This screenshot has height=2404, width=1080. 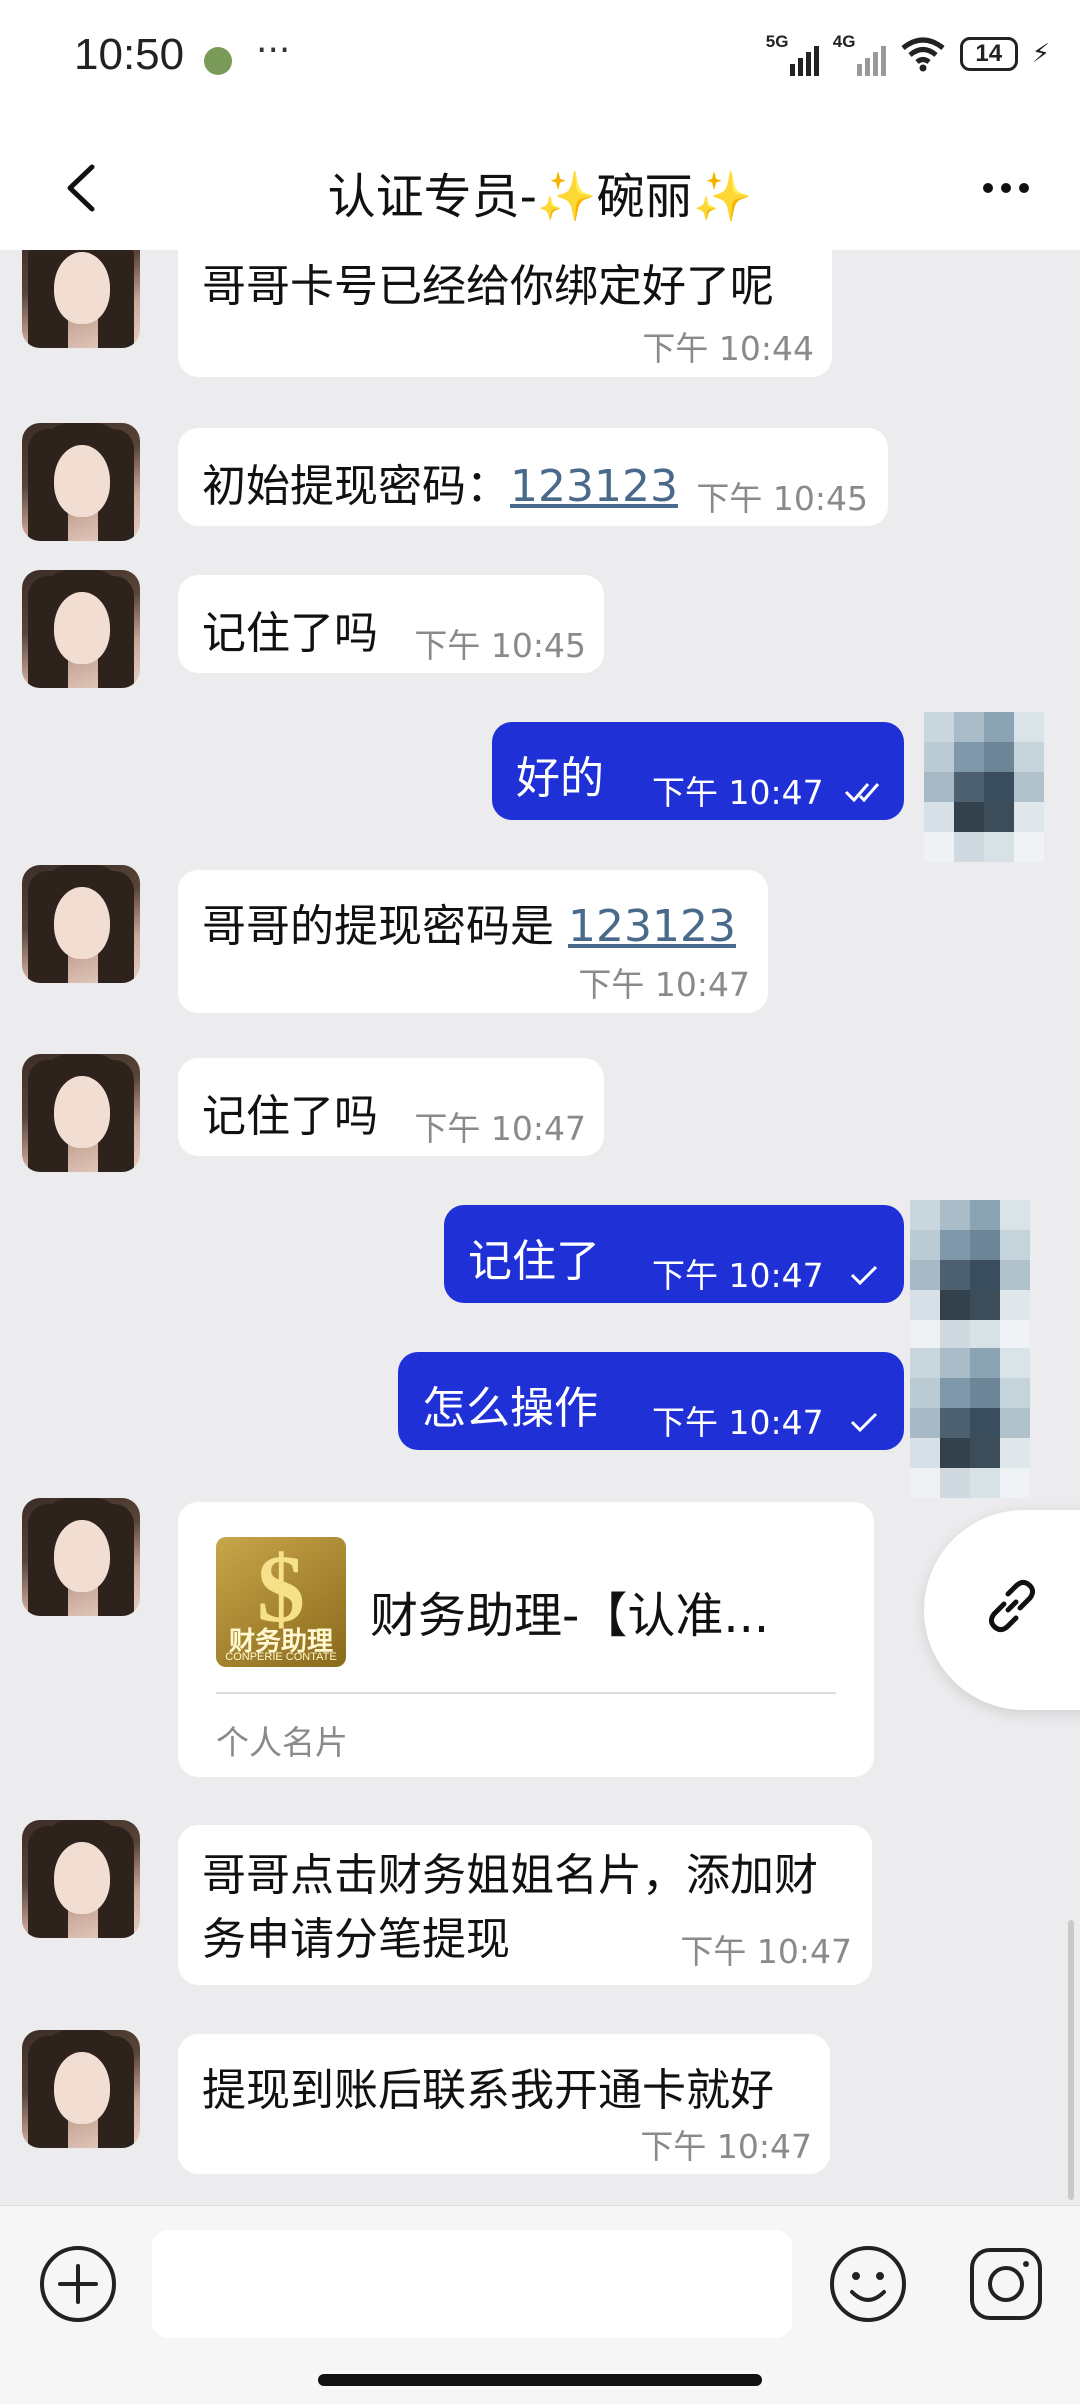 I want to click on message-input-bar, so click(x=540, y=2304).